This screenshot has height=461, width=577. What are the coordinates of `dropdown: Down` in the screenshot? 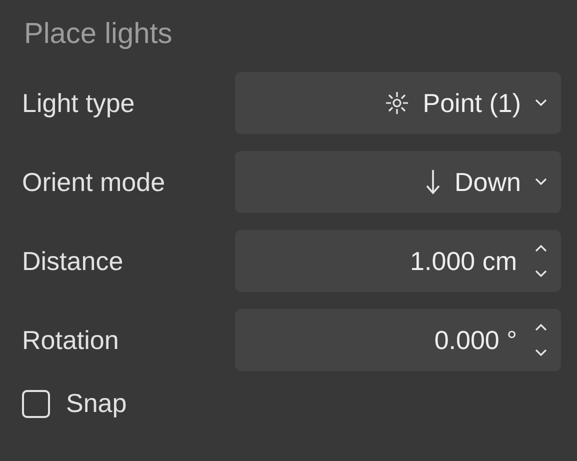 It's located at (398, 182).